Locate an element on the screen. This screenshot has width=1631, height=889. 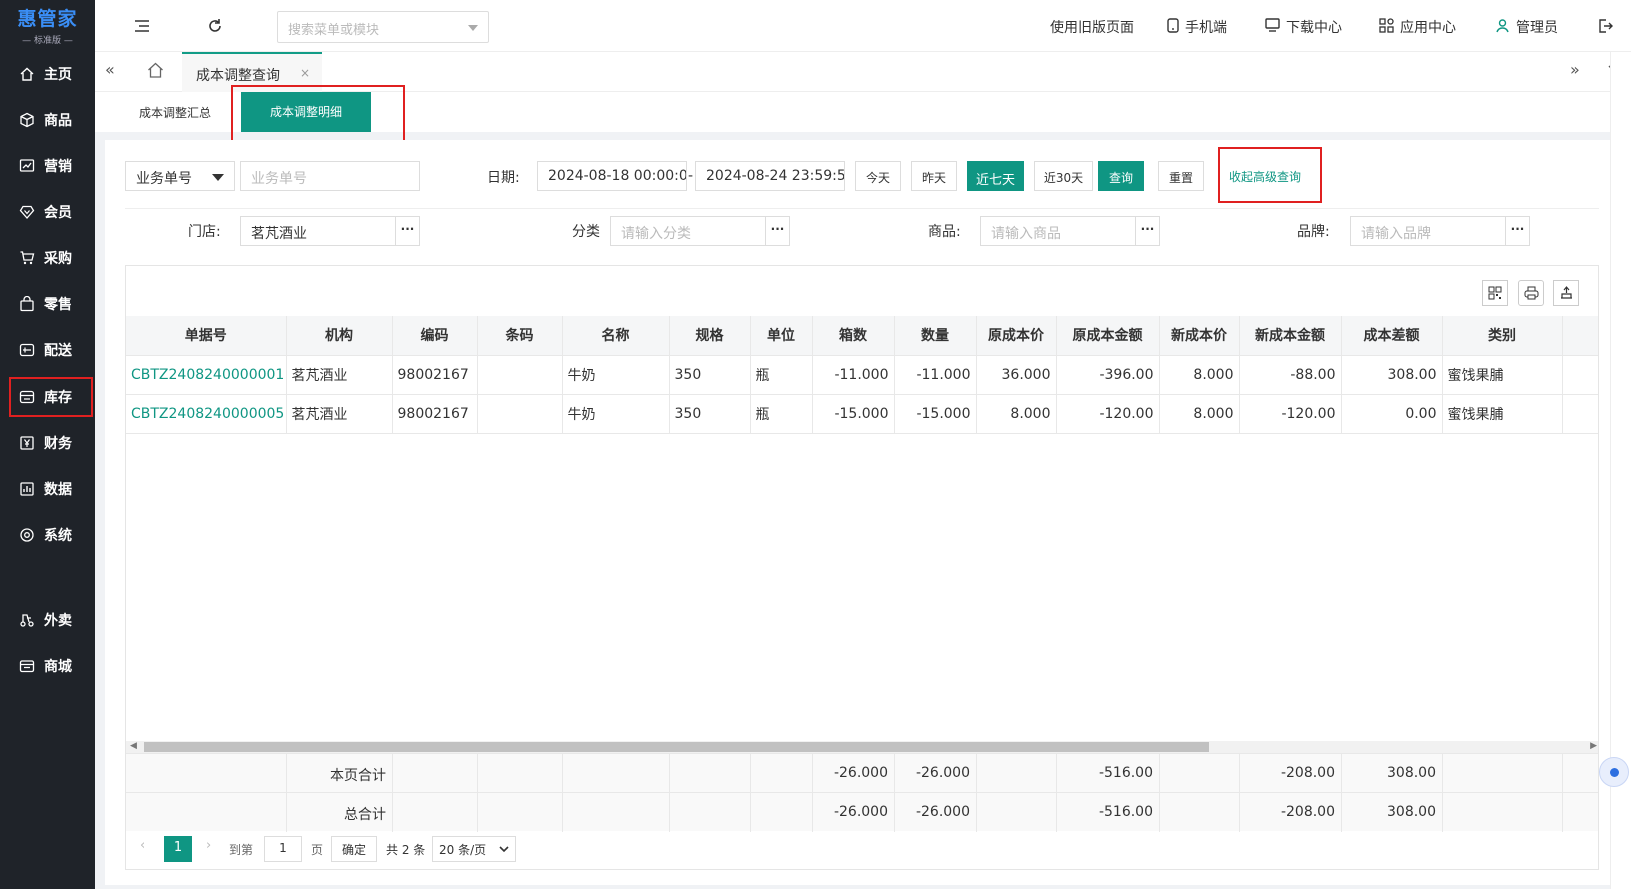
logout-icon is located at coordinates (1605, 26).